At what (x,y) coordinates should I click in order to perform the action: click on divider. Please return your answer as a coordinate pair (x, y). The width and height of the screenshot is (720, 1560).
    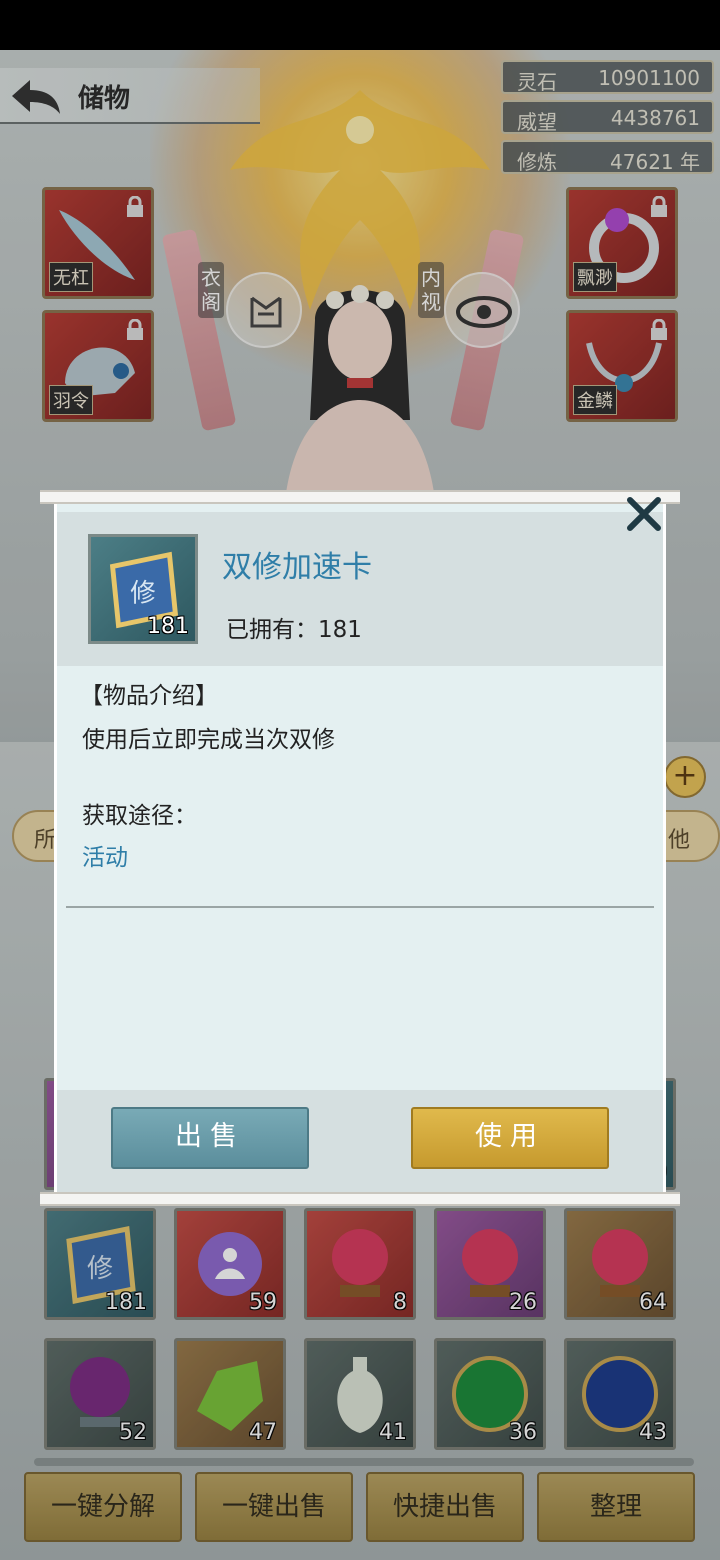
    Looking at the image, I should click on (360, 907).